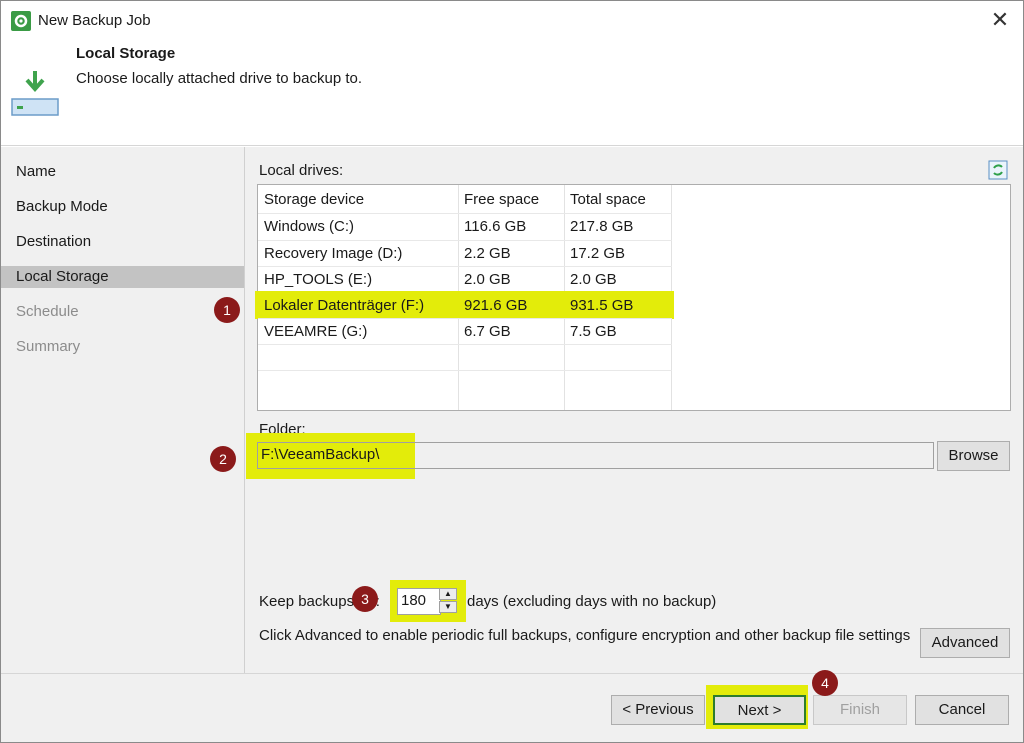 This screenshot has height=743, width=1024. I want to click on column-header-storage-device: Storage device, so click(311, 200).